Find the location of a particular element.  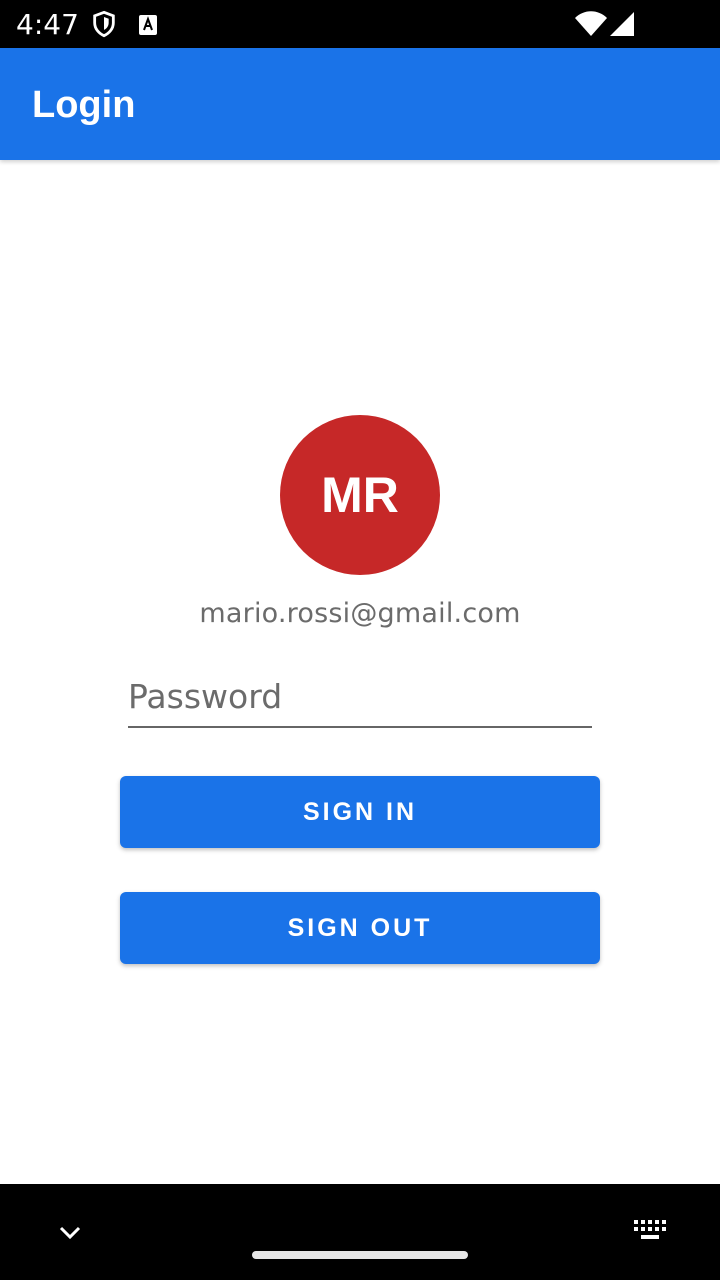

navigation-bar is located at coordinates (360, 1232).